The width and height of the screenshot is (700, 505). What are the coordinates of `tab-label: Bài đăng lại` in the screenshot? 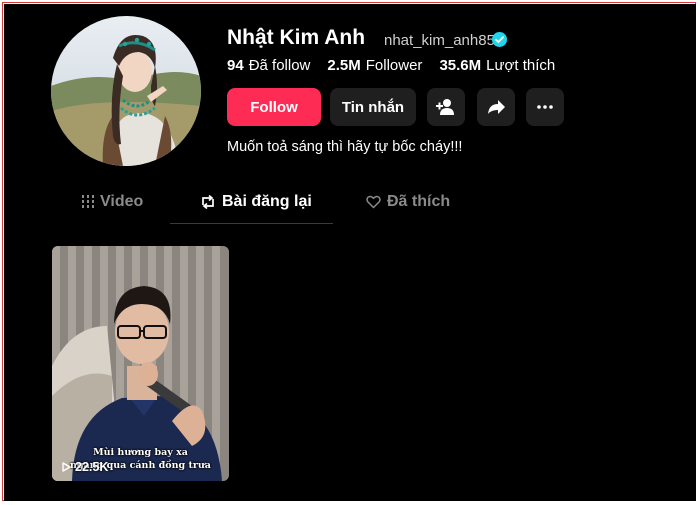 It's located at (267, 201).